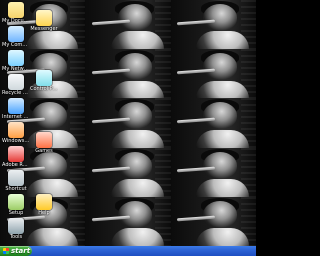 This screenshot has height=256, width=320. What do you see at coordinates (16, 237) in the screenshot?
I see `desktop-icon-label: Tools` at bounding box center [16, 237].